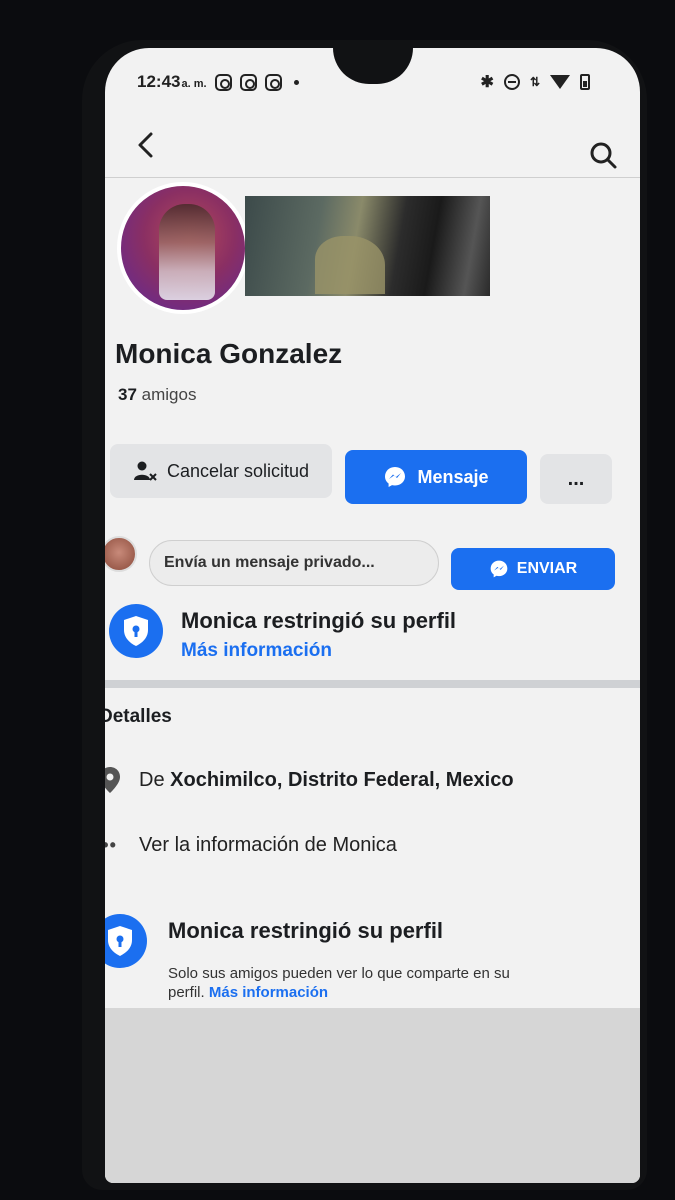 Image resolution: width=675 pixels, height=1200 pixels. Describe the element at coordinates (306, 930) in the screenshot. I see `restriction-footer-title: Monica restringió su perfil` at that location.